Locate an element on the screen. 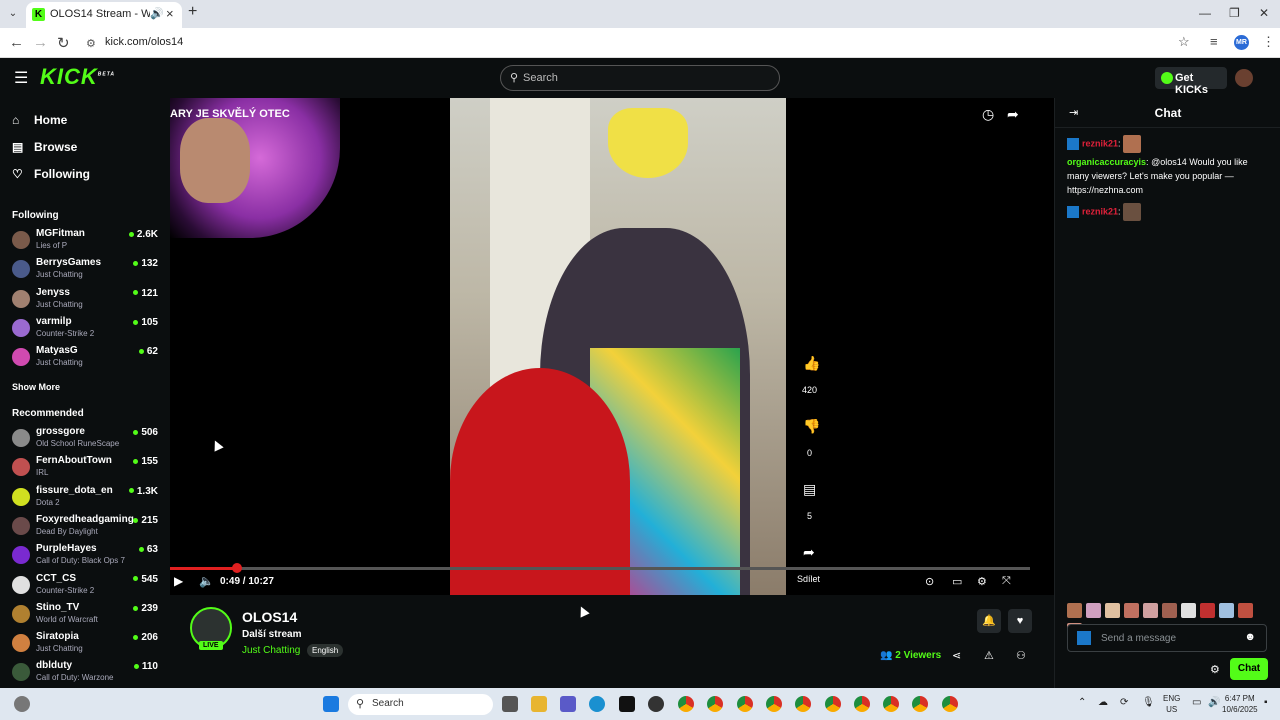  restore-icon: ❐ is located at coordinates (1234, 13).